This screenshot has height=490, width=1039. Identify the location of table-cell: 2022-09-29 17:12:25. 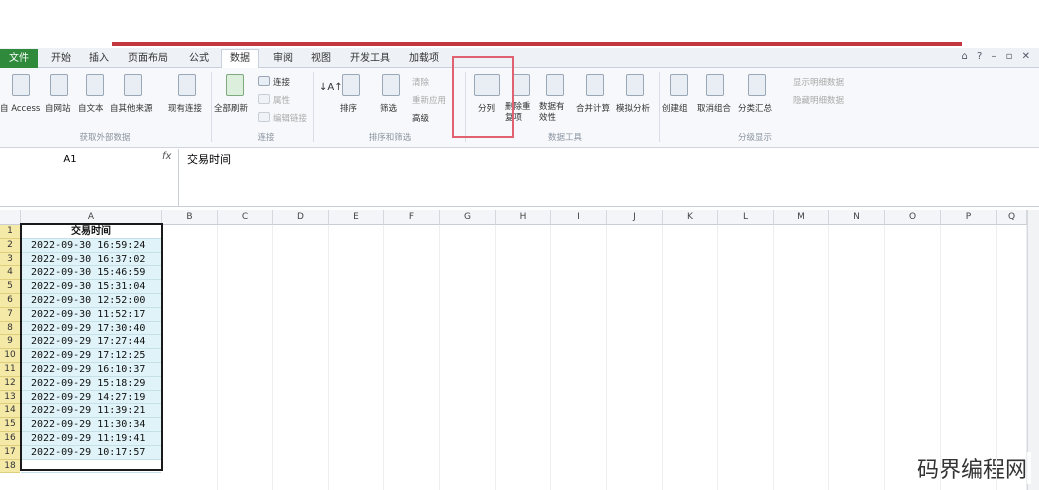
(91, 356).